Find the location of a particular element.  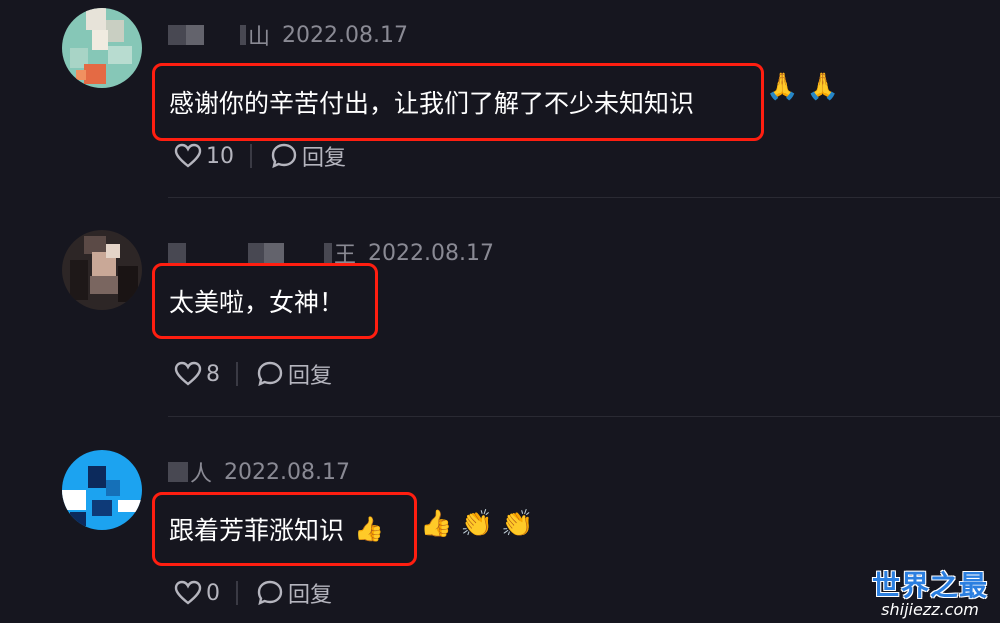

comment-meta: 人 2022.08.17 is located at coordinates (259, 472).